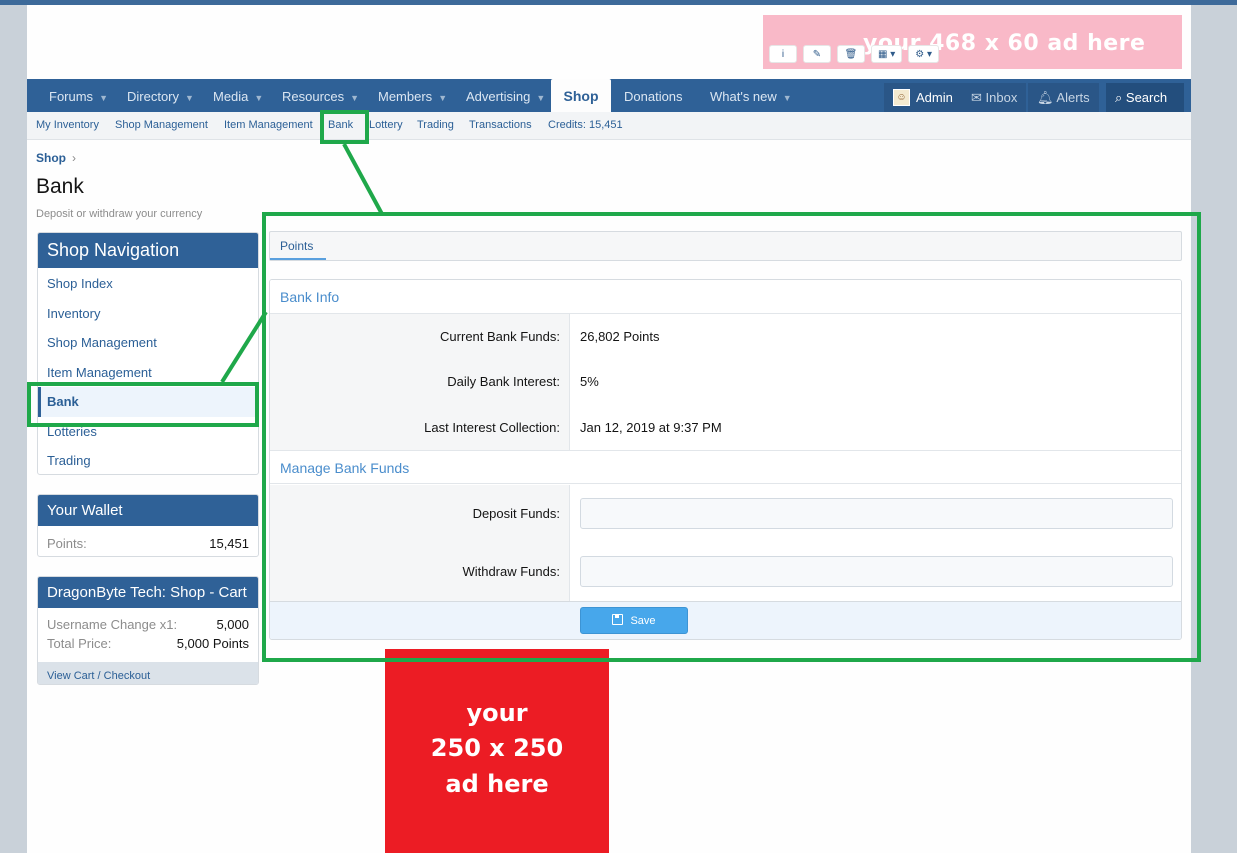  Describe the element at coordinates (725, 297) in the screenshot. I see `bank-info-title: Bank Info` at that location.